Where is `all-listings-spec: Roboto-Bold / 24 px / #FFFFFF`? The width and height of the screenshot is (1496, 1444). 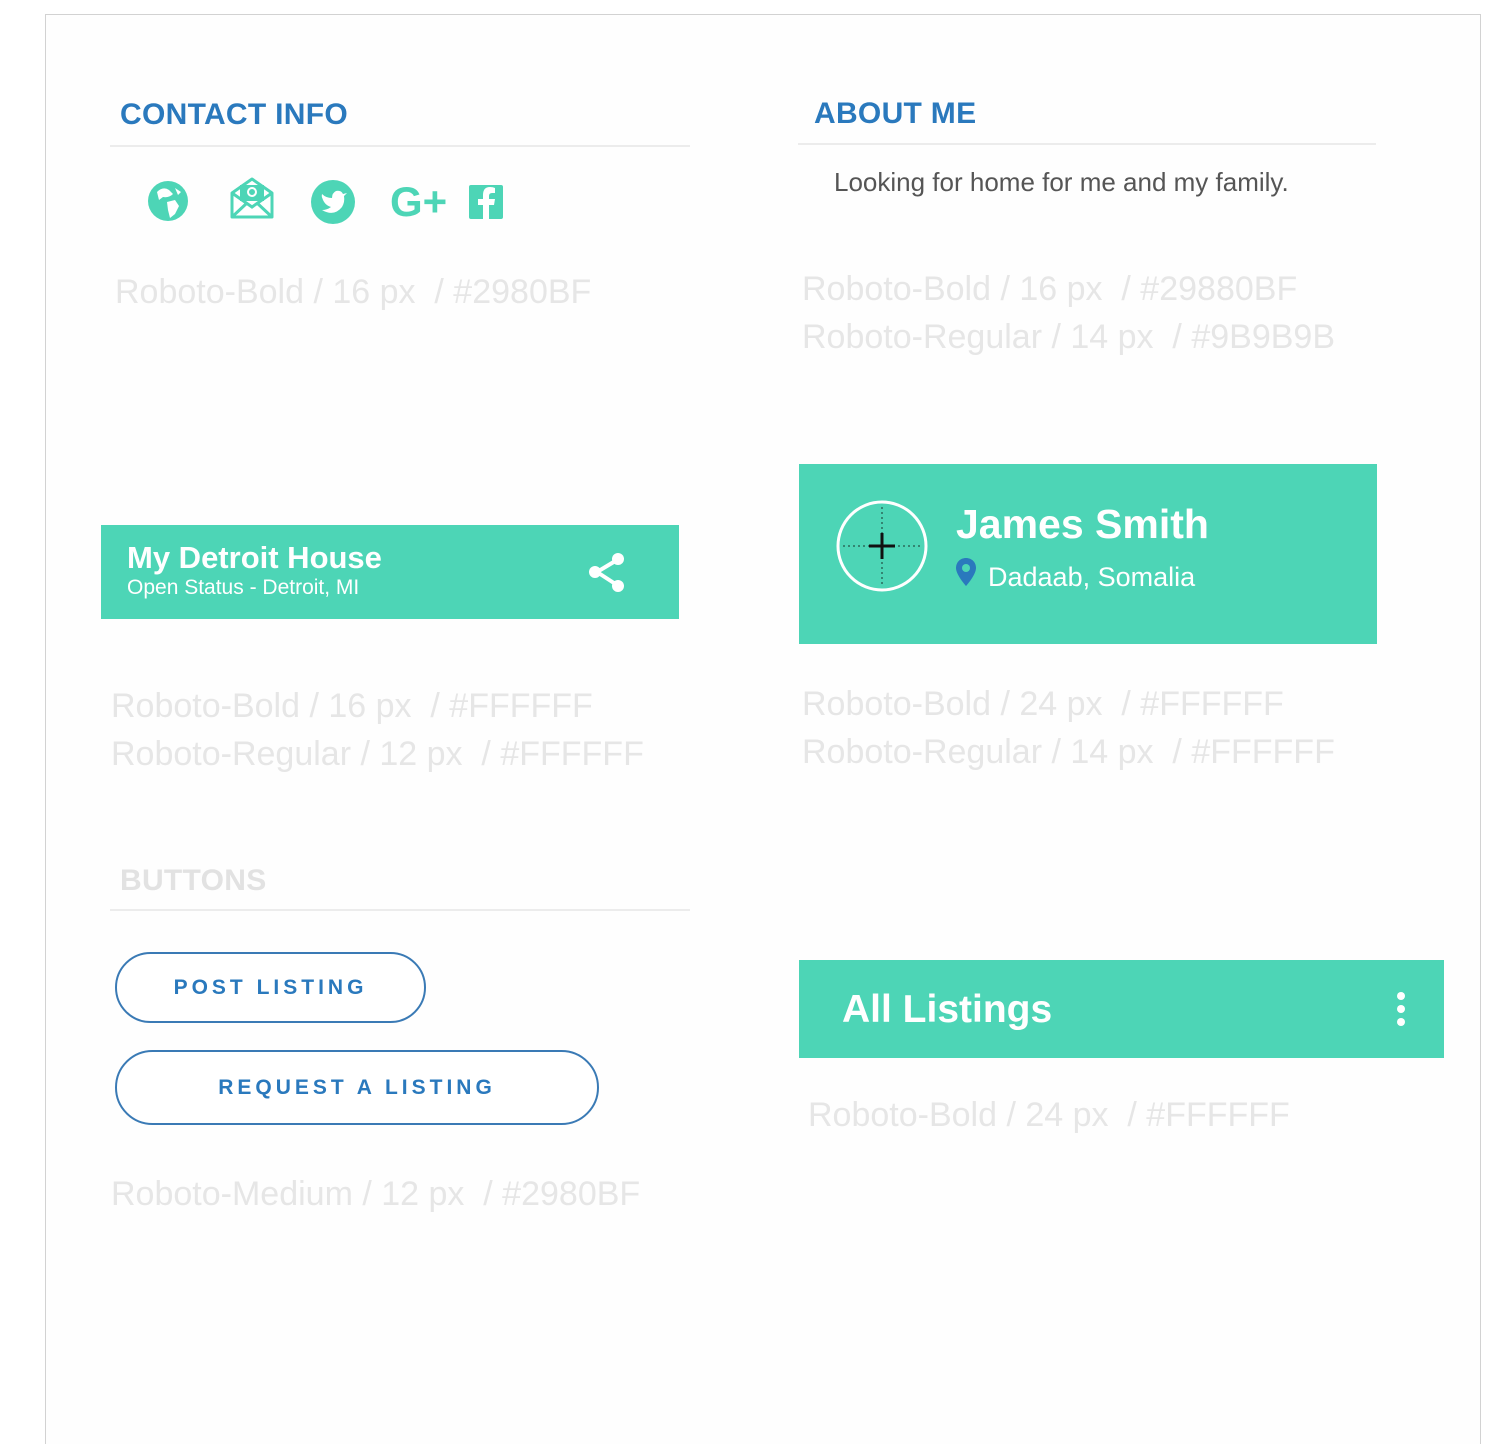 all-listings-spec: Roboto-Bold / 24 px / #FFFFFF is located at coordinates (1049, 1115).